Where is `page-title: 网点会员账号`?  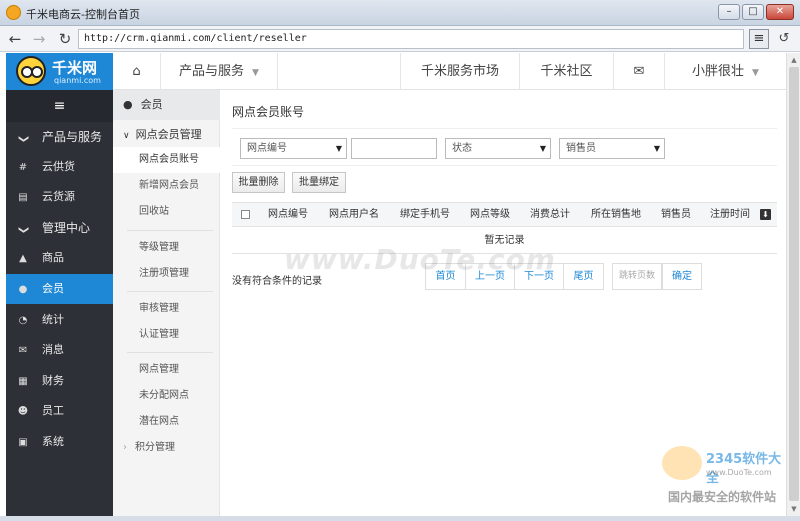 page-title: 网点会员账号 is located at coordinates (268, 112).